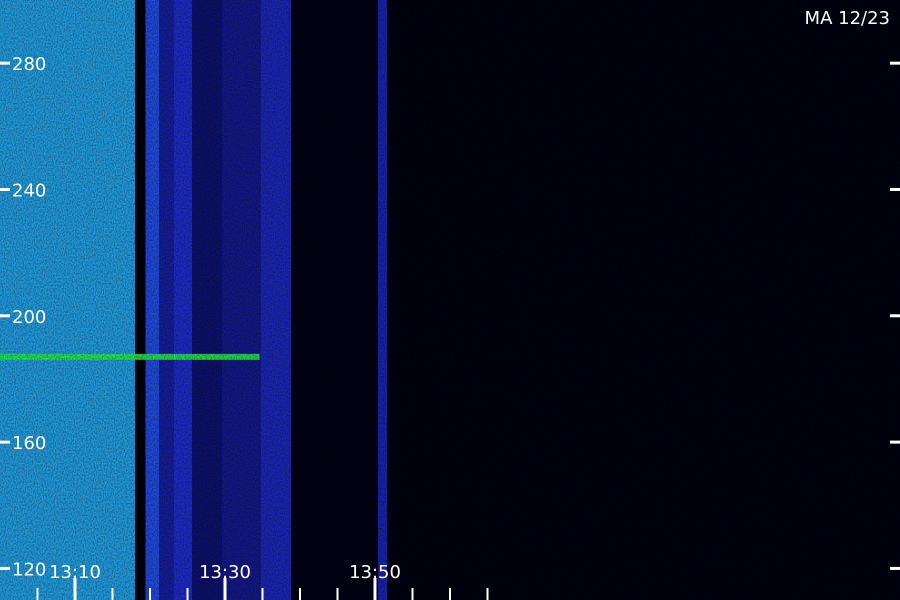 The height and width of the screenshot is (600, 900). I want to click on y-tick-label: 200, so click(29, 317).